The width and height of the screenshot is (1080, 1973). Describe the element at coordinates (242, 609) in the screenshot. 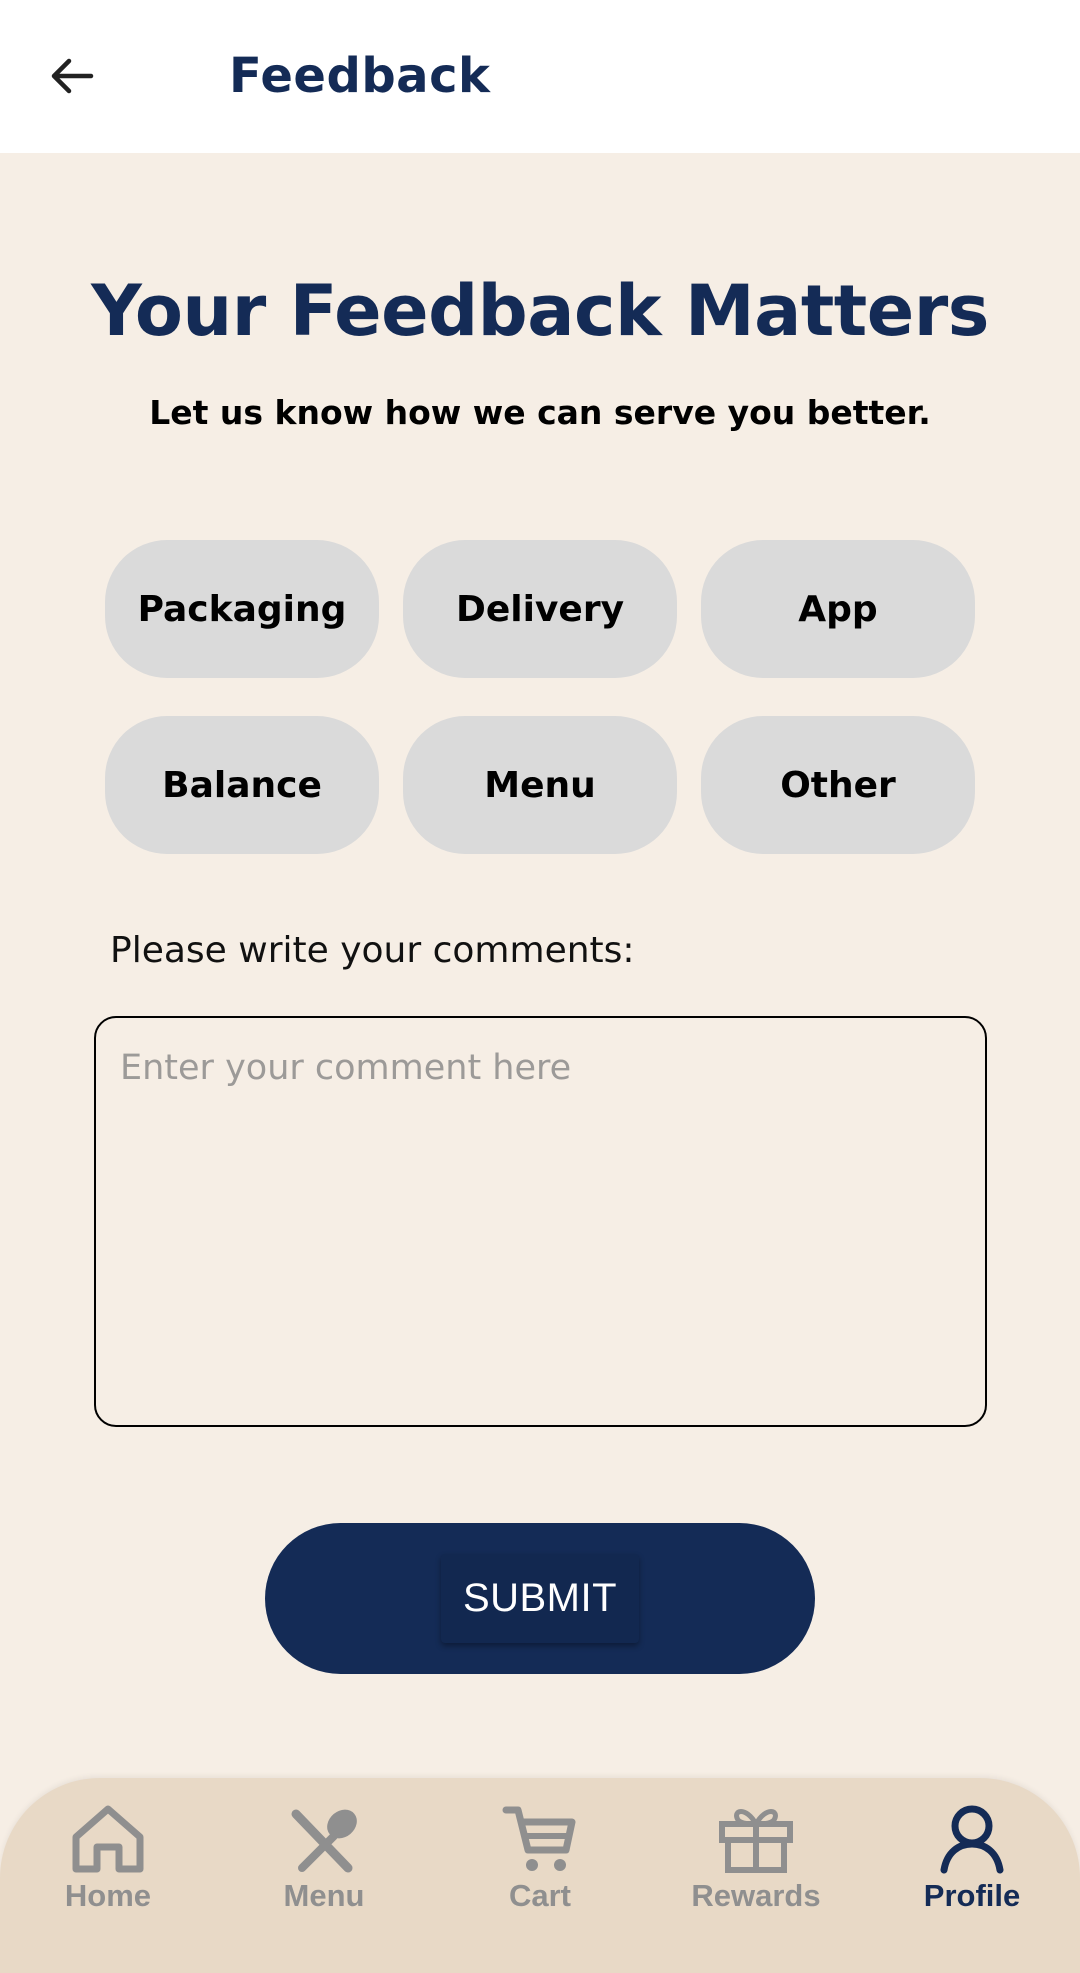

I see `category-chip-packaging: Packaging` at that location.